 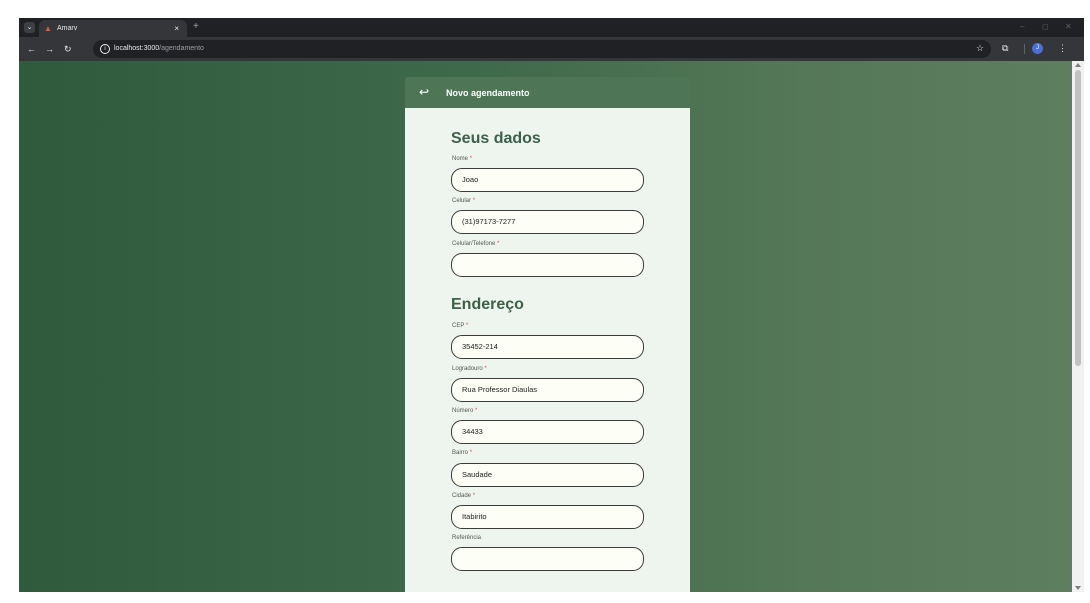 I want to click on label-text: Logradouro, so click(x=467, y=369).